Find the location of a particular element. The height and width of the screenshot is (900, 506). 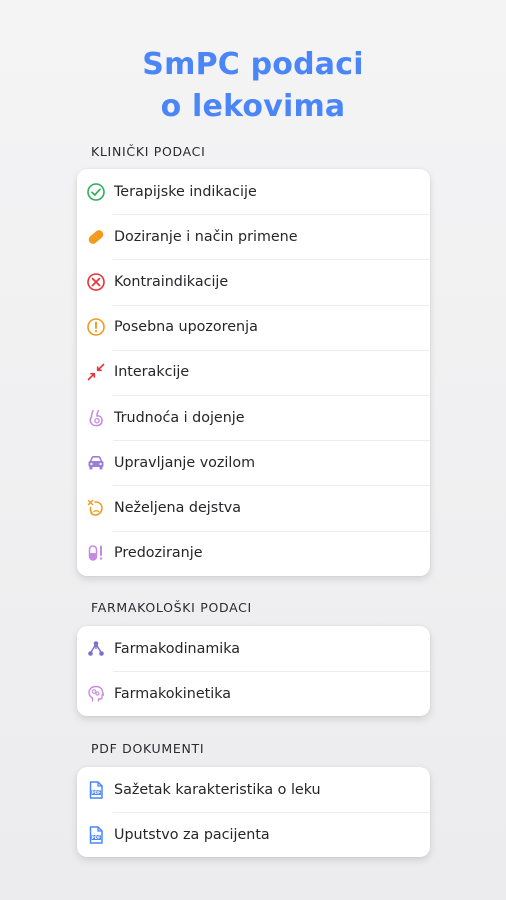

list-item-special-warnings: Posebna upozorenja is located at coordinates (253, 327).